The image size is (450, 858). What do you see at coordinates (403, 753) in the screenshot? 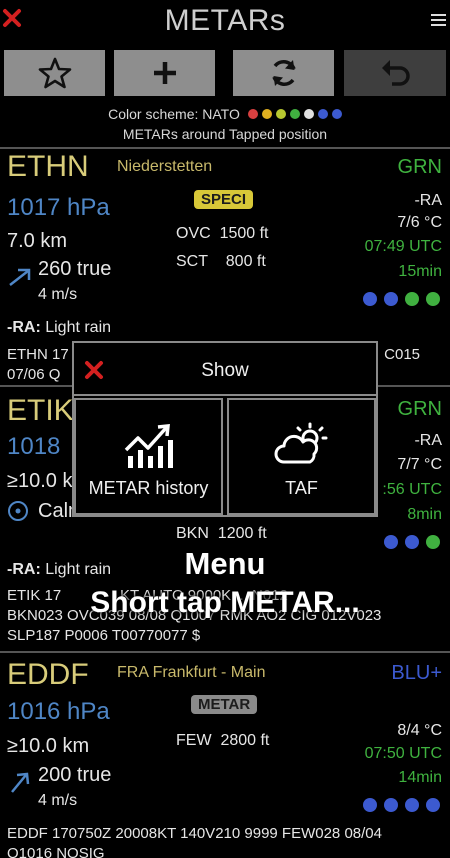
I see `observation-time: 07:50 UTC` at bounding box center [403, 753].